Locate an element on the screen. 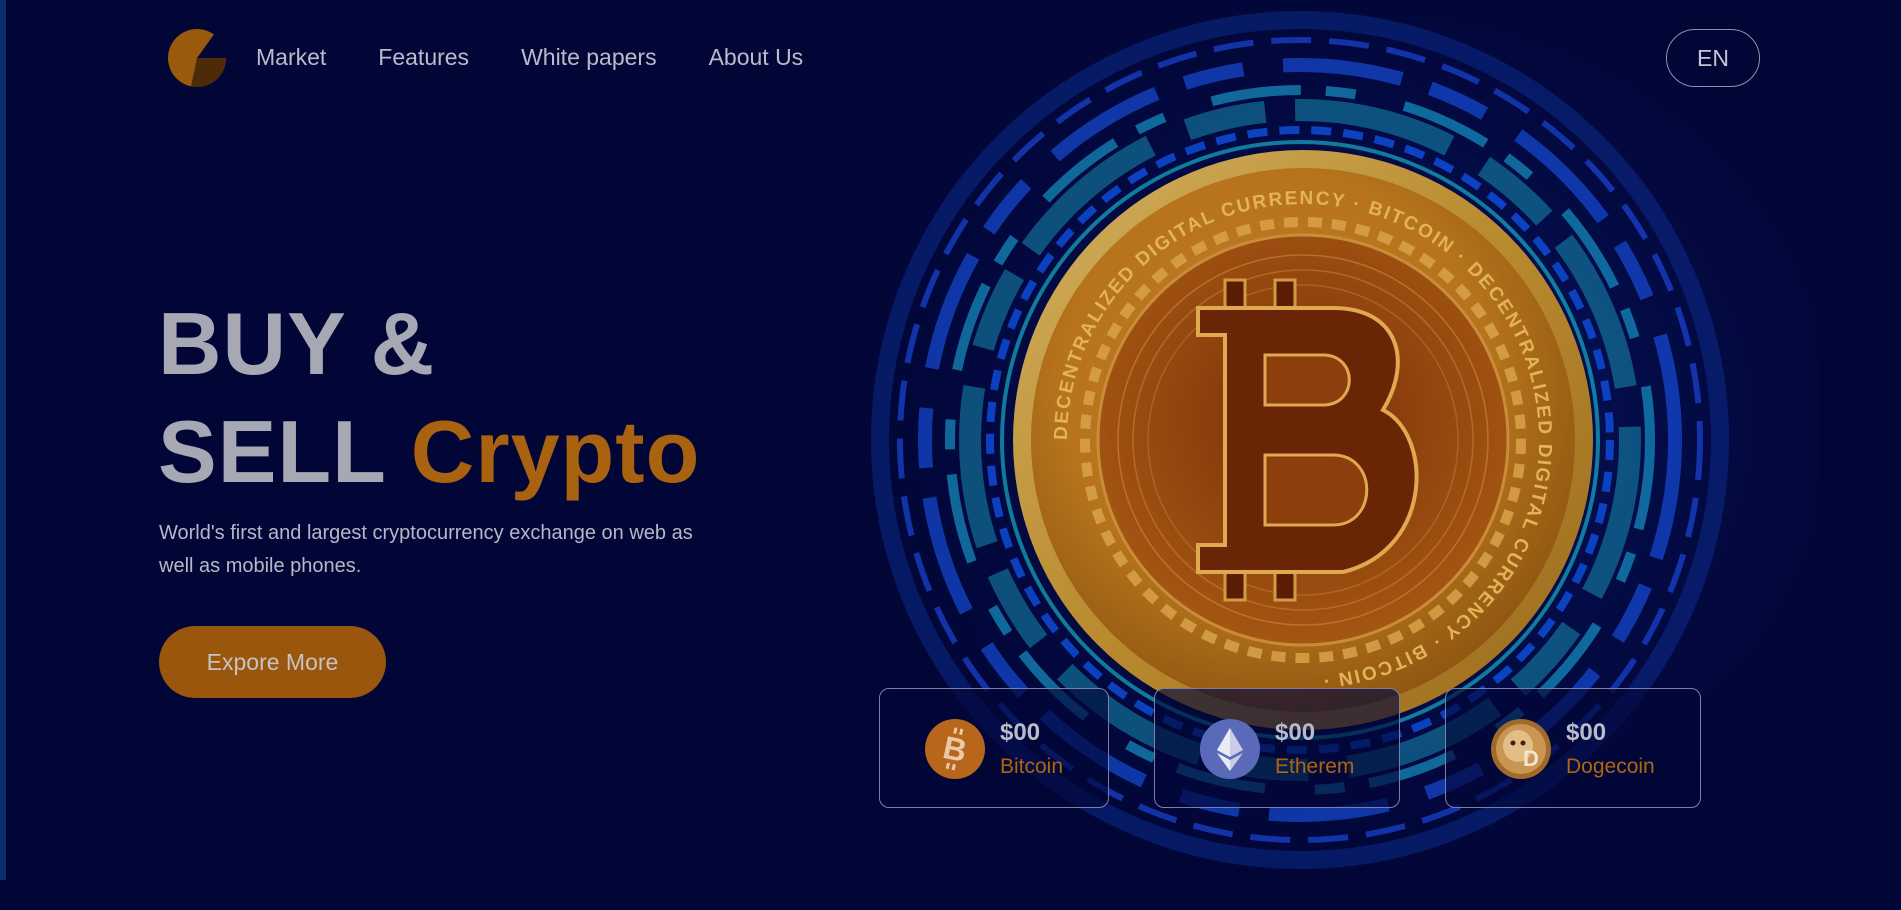 This screenshot has height=910, width=1901. ethereum-price-card: $00 Etherem is located at coordinates (1277, 748).